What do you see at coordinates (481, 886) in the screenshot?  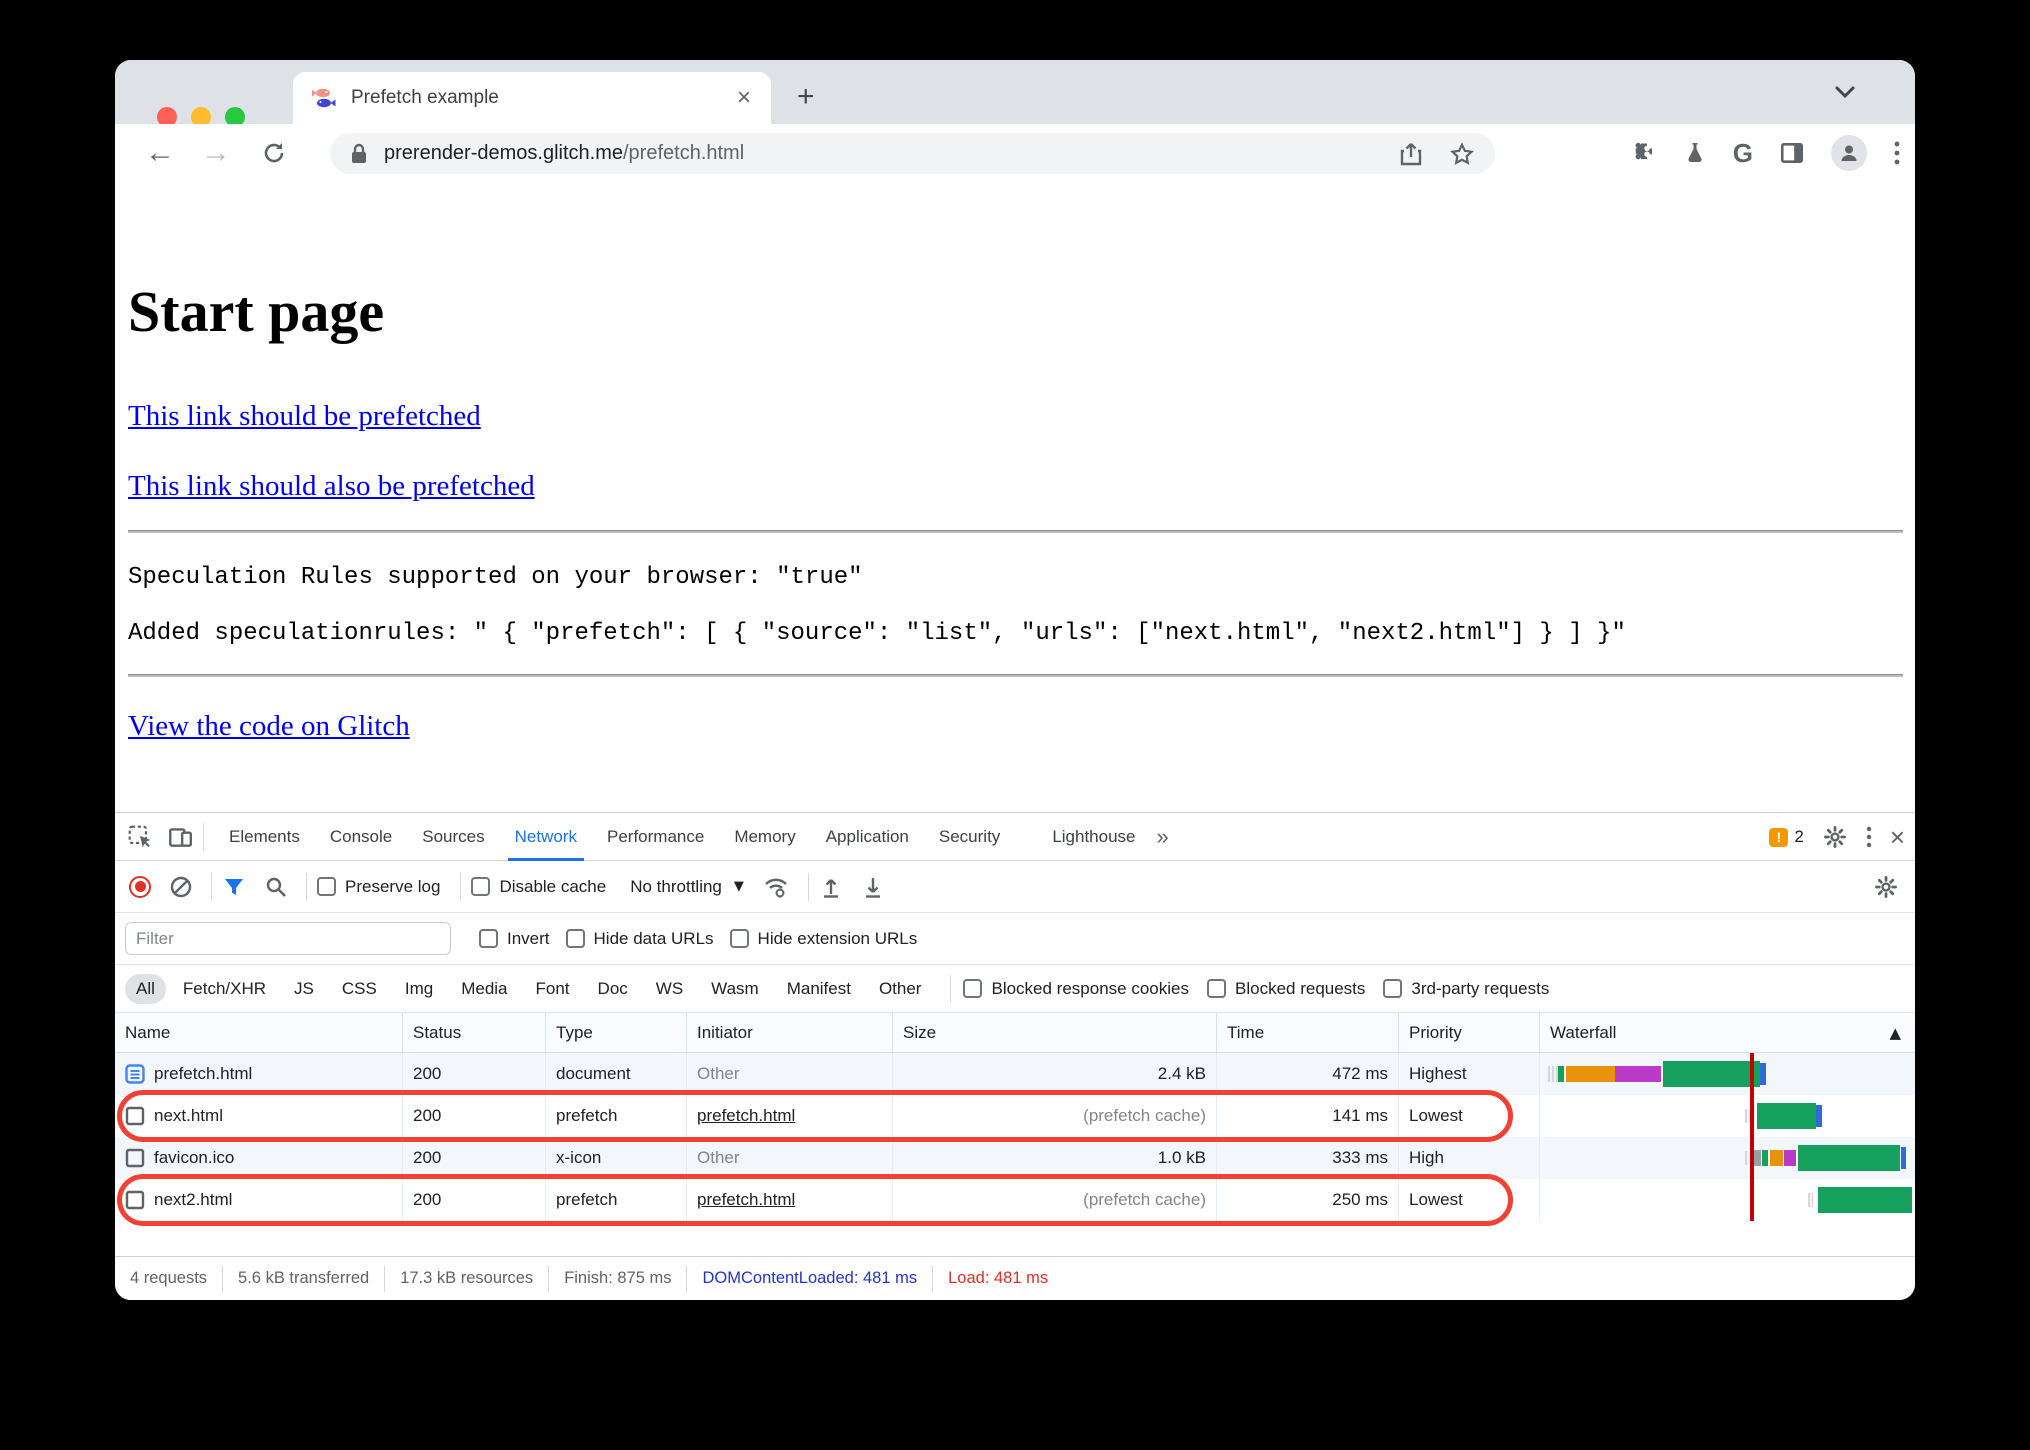 I see `disable-cache-checkbox` at bounding box center [481, 886].